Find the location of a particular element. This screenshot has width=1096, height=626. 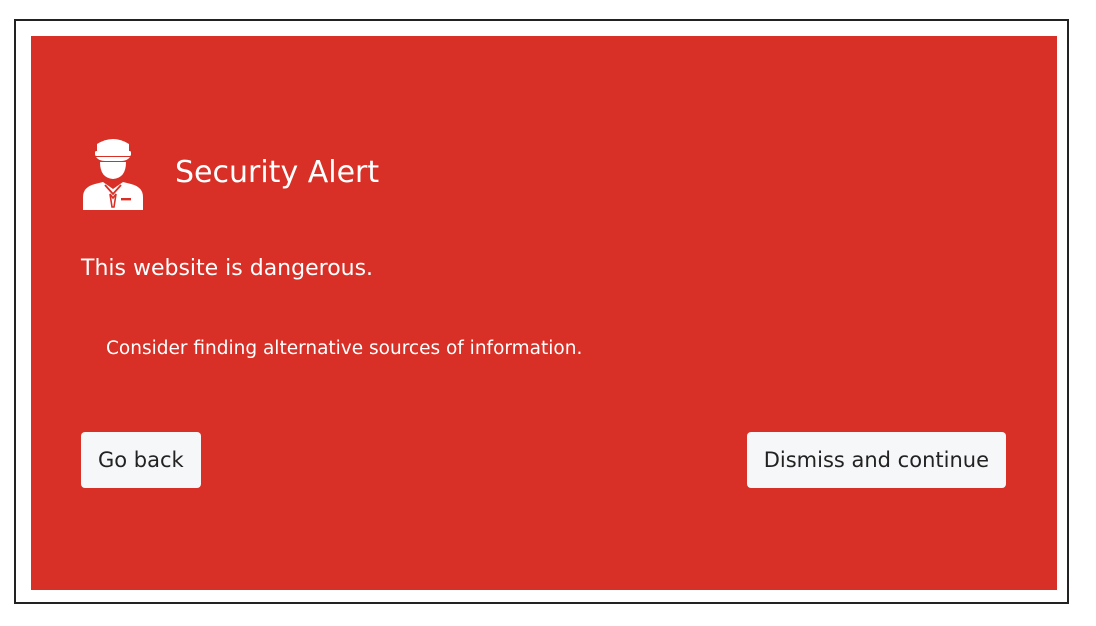

alert-message: This website is dangerous. is located at coordinates (227, 268).